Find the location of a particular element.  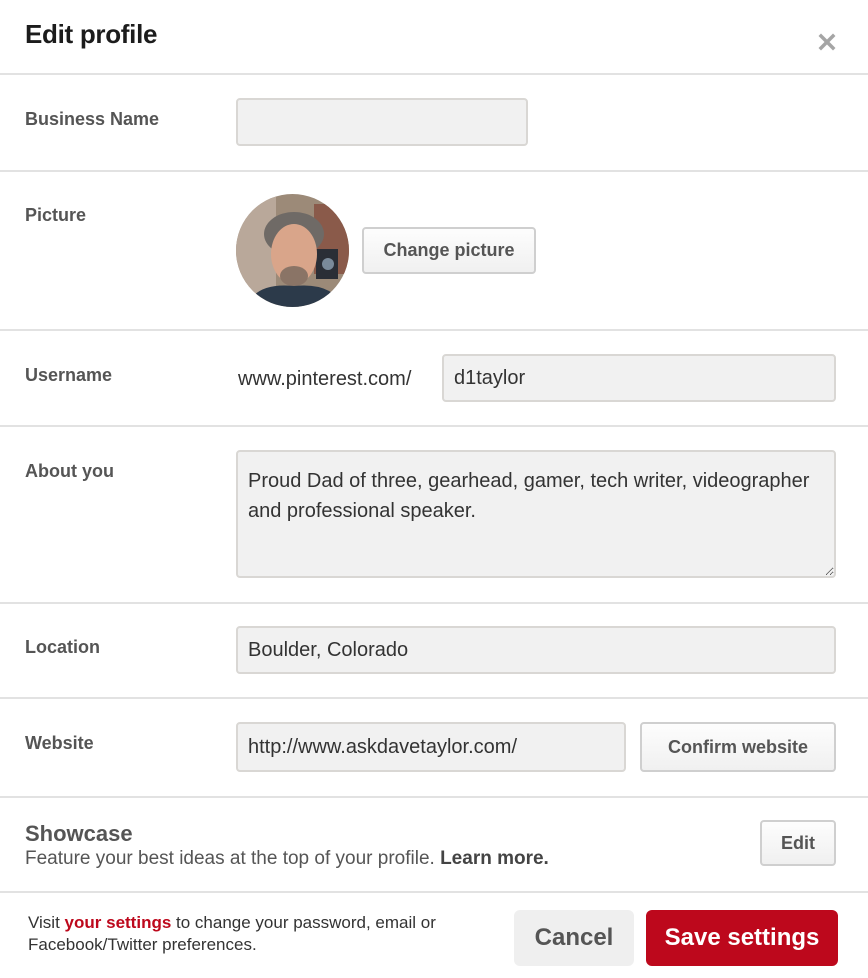

learn-more-link: Learn more. is located at coordinates (494, 858).